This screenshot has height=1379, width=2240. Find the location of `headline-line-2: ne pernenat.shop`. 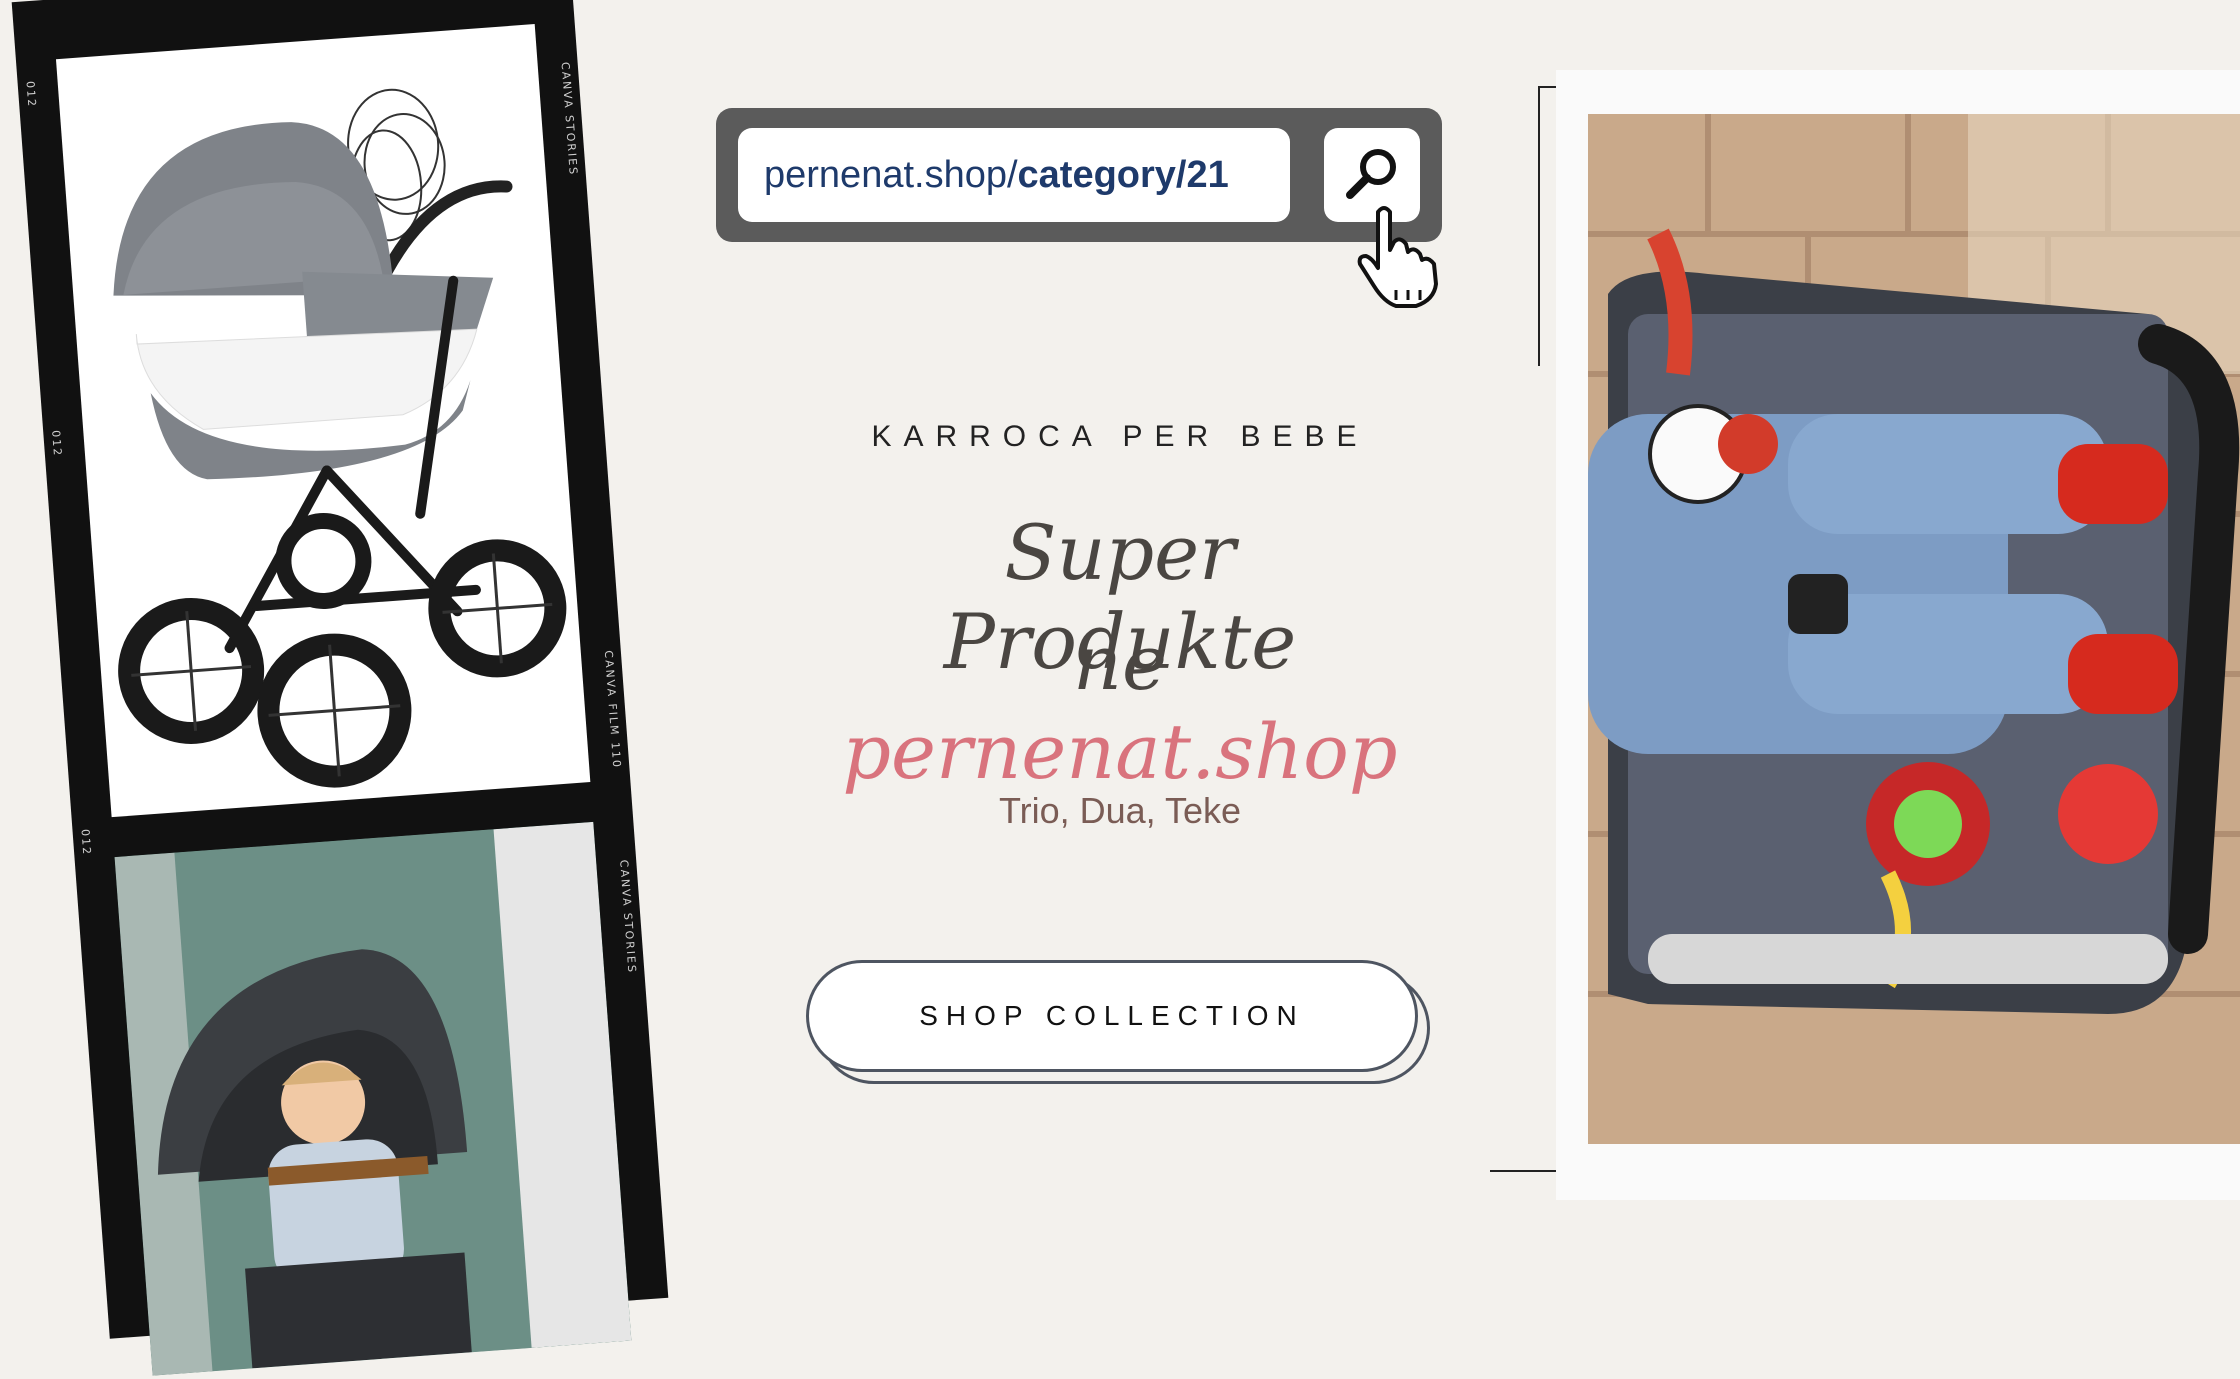

headline-line-2: ne pernenat.shop is located at coordinates (1120, 707).